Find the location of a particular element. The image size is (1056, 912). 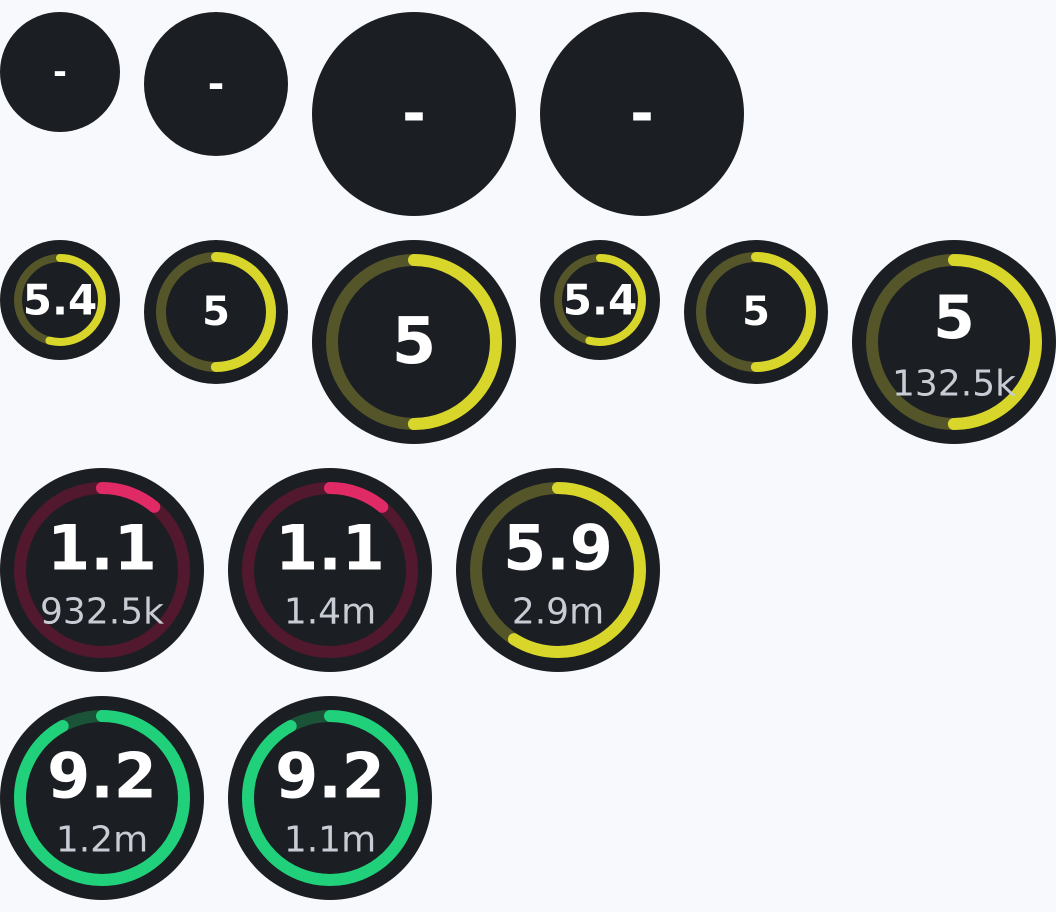

rating-badge-graphic: 5 132.5k is located at coordinates (954, 342).